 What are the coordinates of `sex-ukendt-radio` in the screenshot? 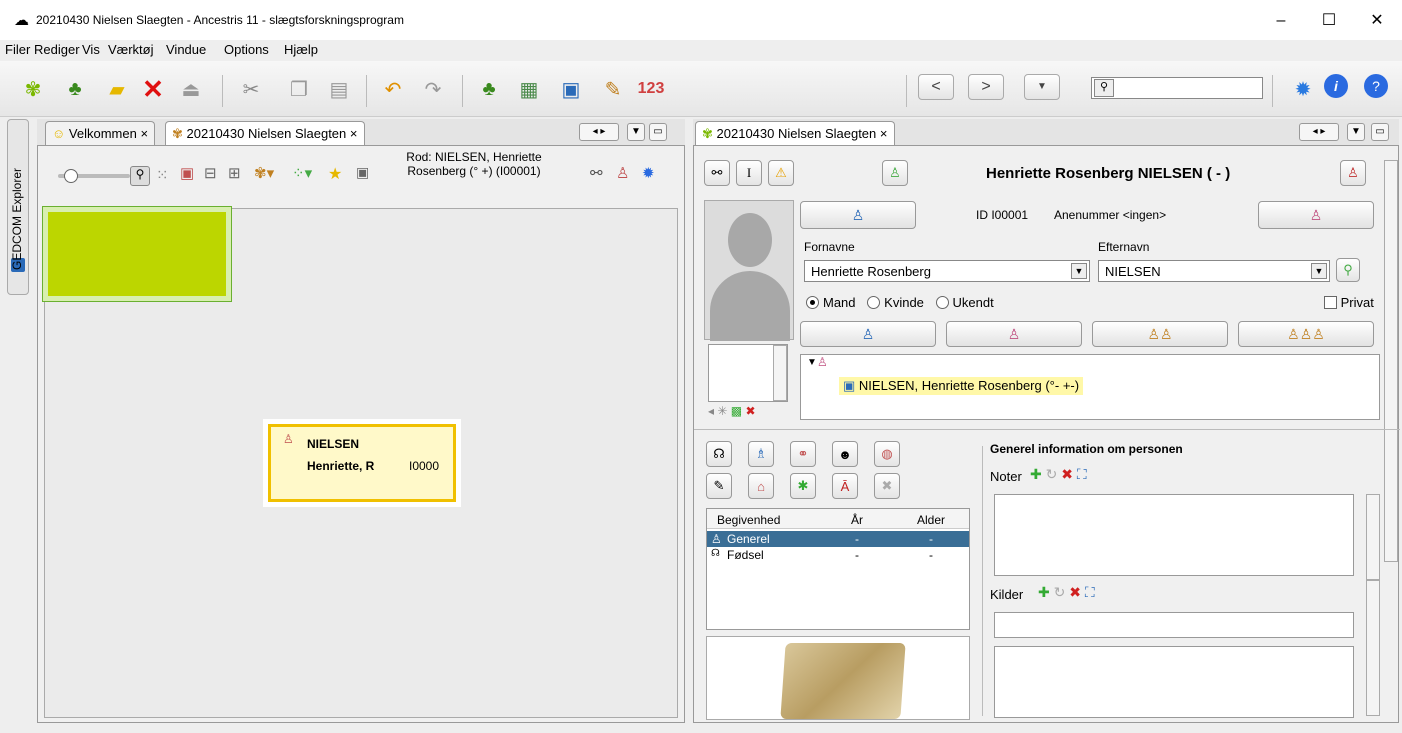 It's located at (942, 302).